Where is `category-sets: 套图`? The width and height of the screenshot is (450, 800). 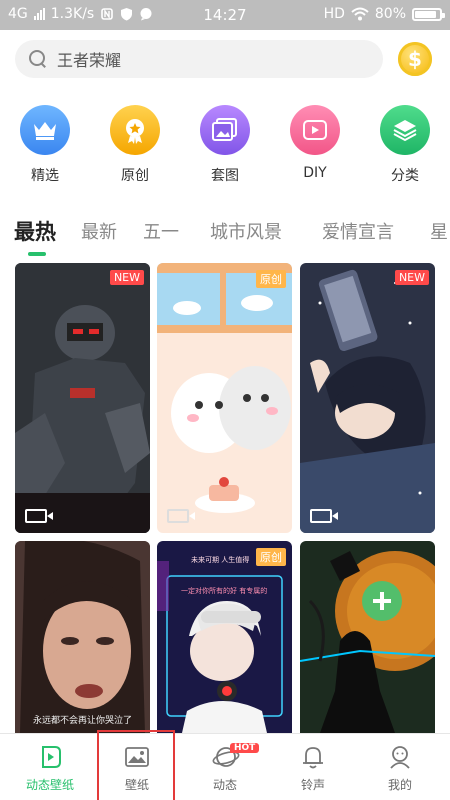 category-sets: 套图 is located at coordinates (225, 145).